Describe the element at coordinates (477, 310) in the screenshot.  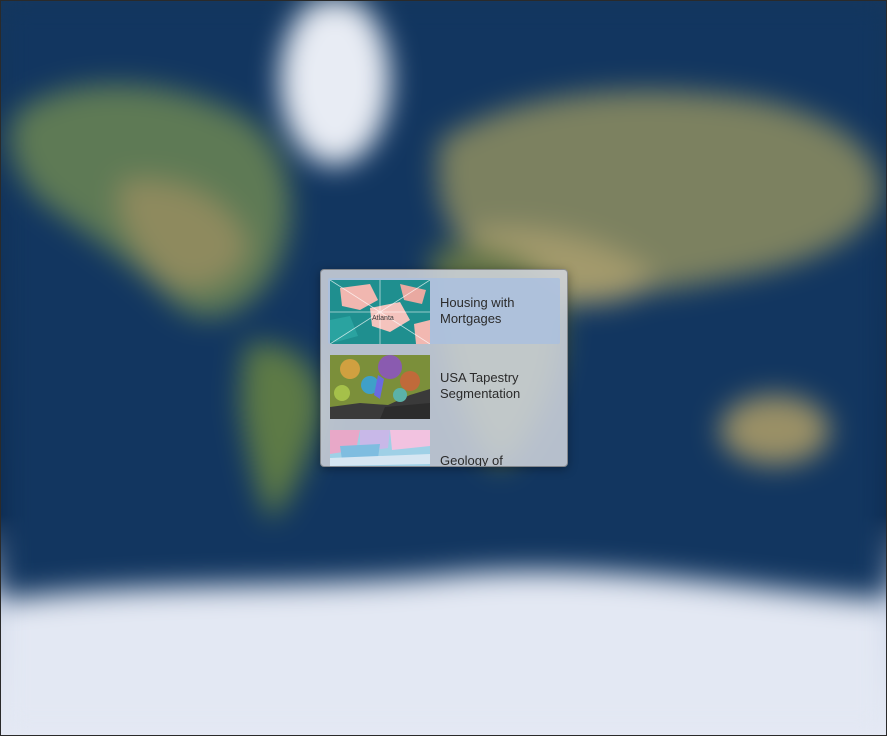
I see `gallery-item-label: Housing with Mortgages` at that location.